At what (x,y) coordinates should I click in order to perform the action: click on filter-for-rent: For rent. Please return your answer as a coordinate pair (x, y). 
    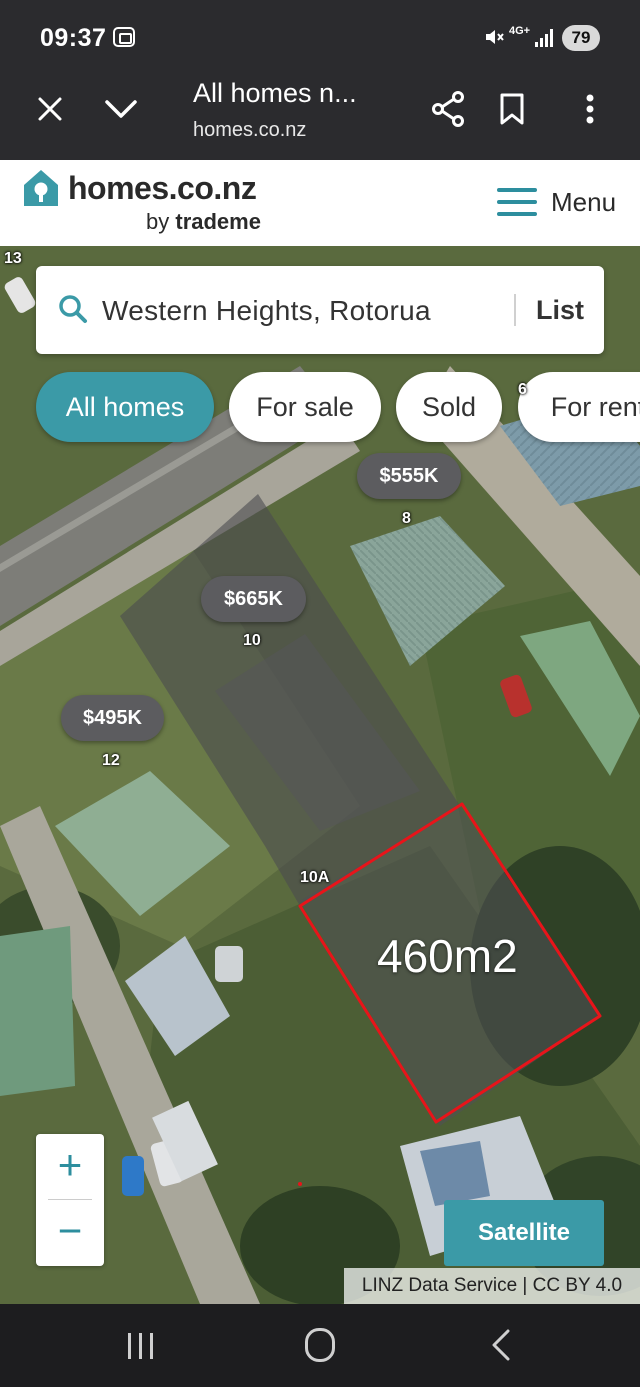
    Looking at the image, I should click on (579, 407).